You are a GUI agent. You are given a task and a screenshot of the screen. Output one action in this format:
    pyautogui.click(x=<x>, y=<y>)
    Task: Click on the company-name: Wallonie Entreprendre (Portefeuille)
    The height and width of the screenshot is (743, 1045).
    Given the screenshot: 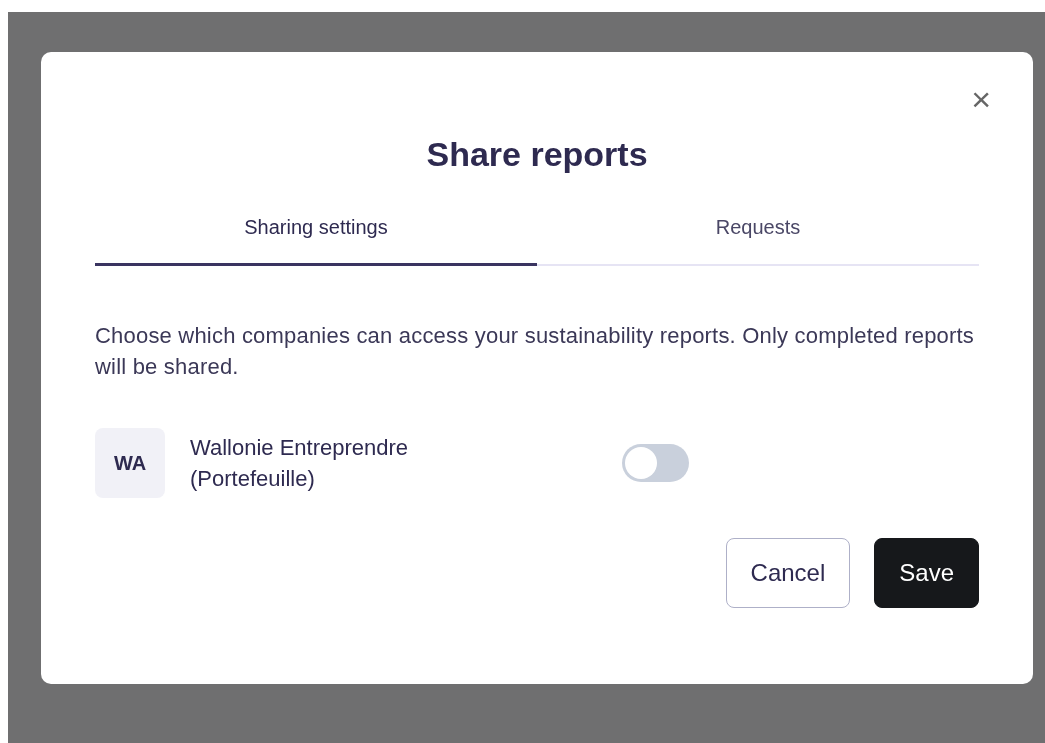 What is the action you would take?
    pyautogui.click(x=300, y=463)
    